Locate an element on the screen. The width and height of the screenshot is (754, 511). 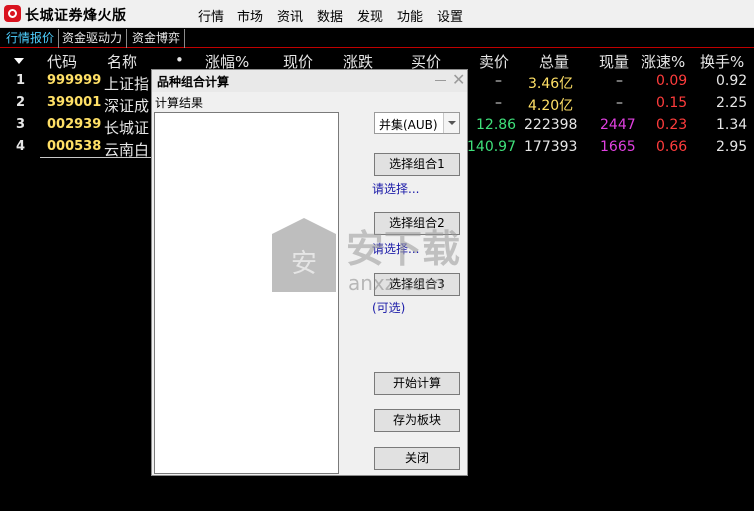
row-index: 4 is located at coordinates (21, 146).